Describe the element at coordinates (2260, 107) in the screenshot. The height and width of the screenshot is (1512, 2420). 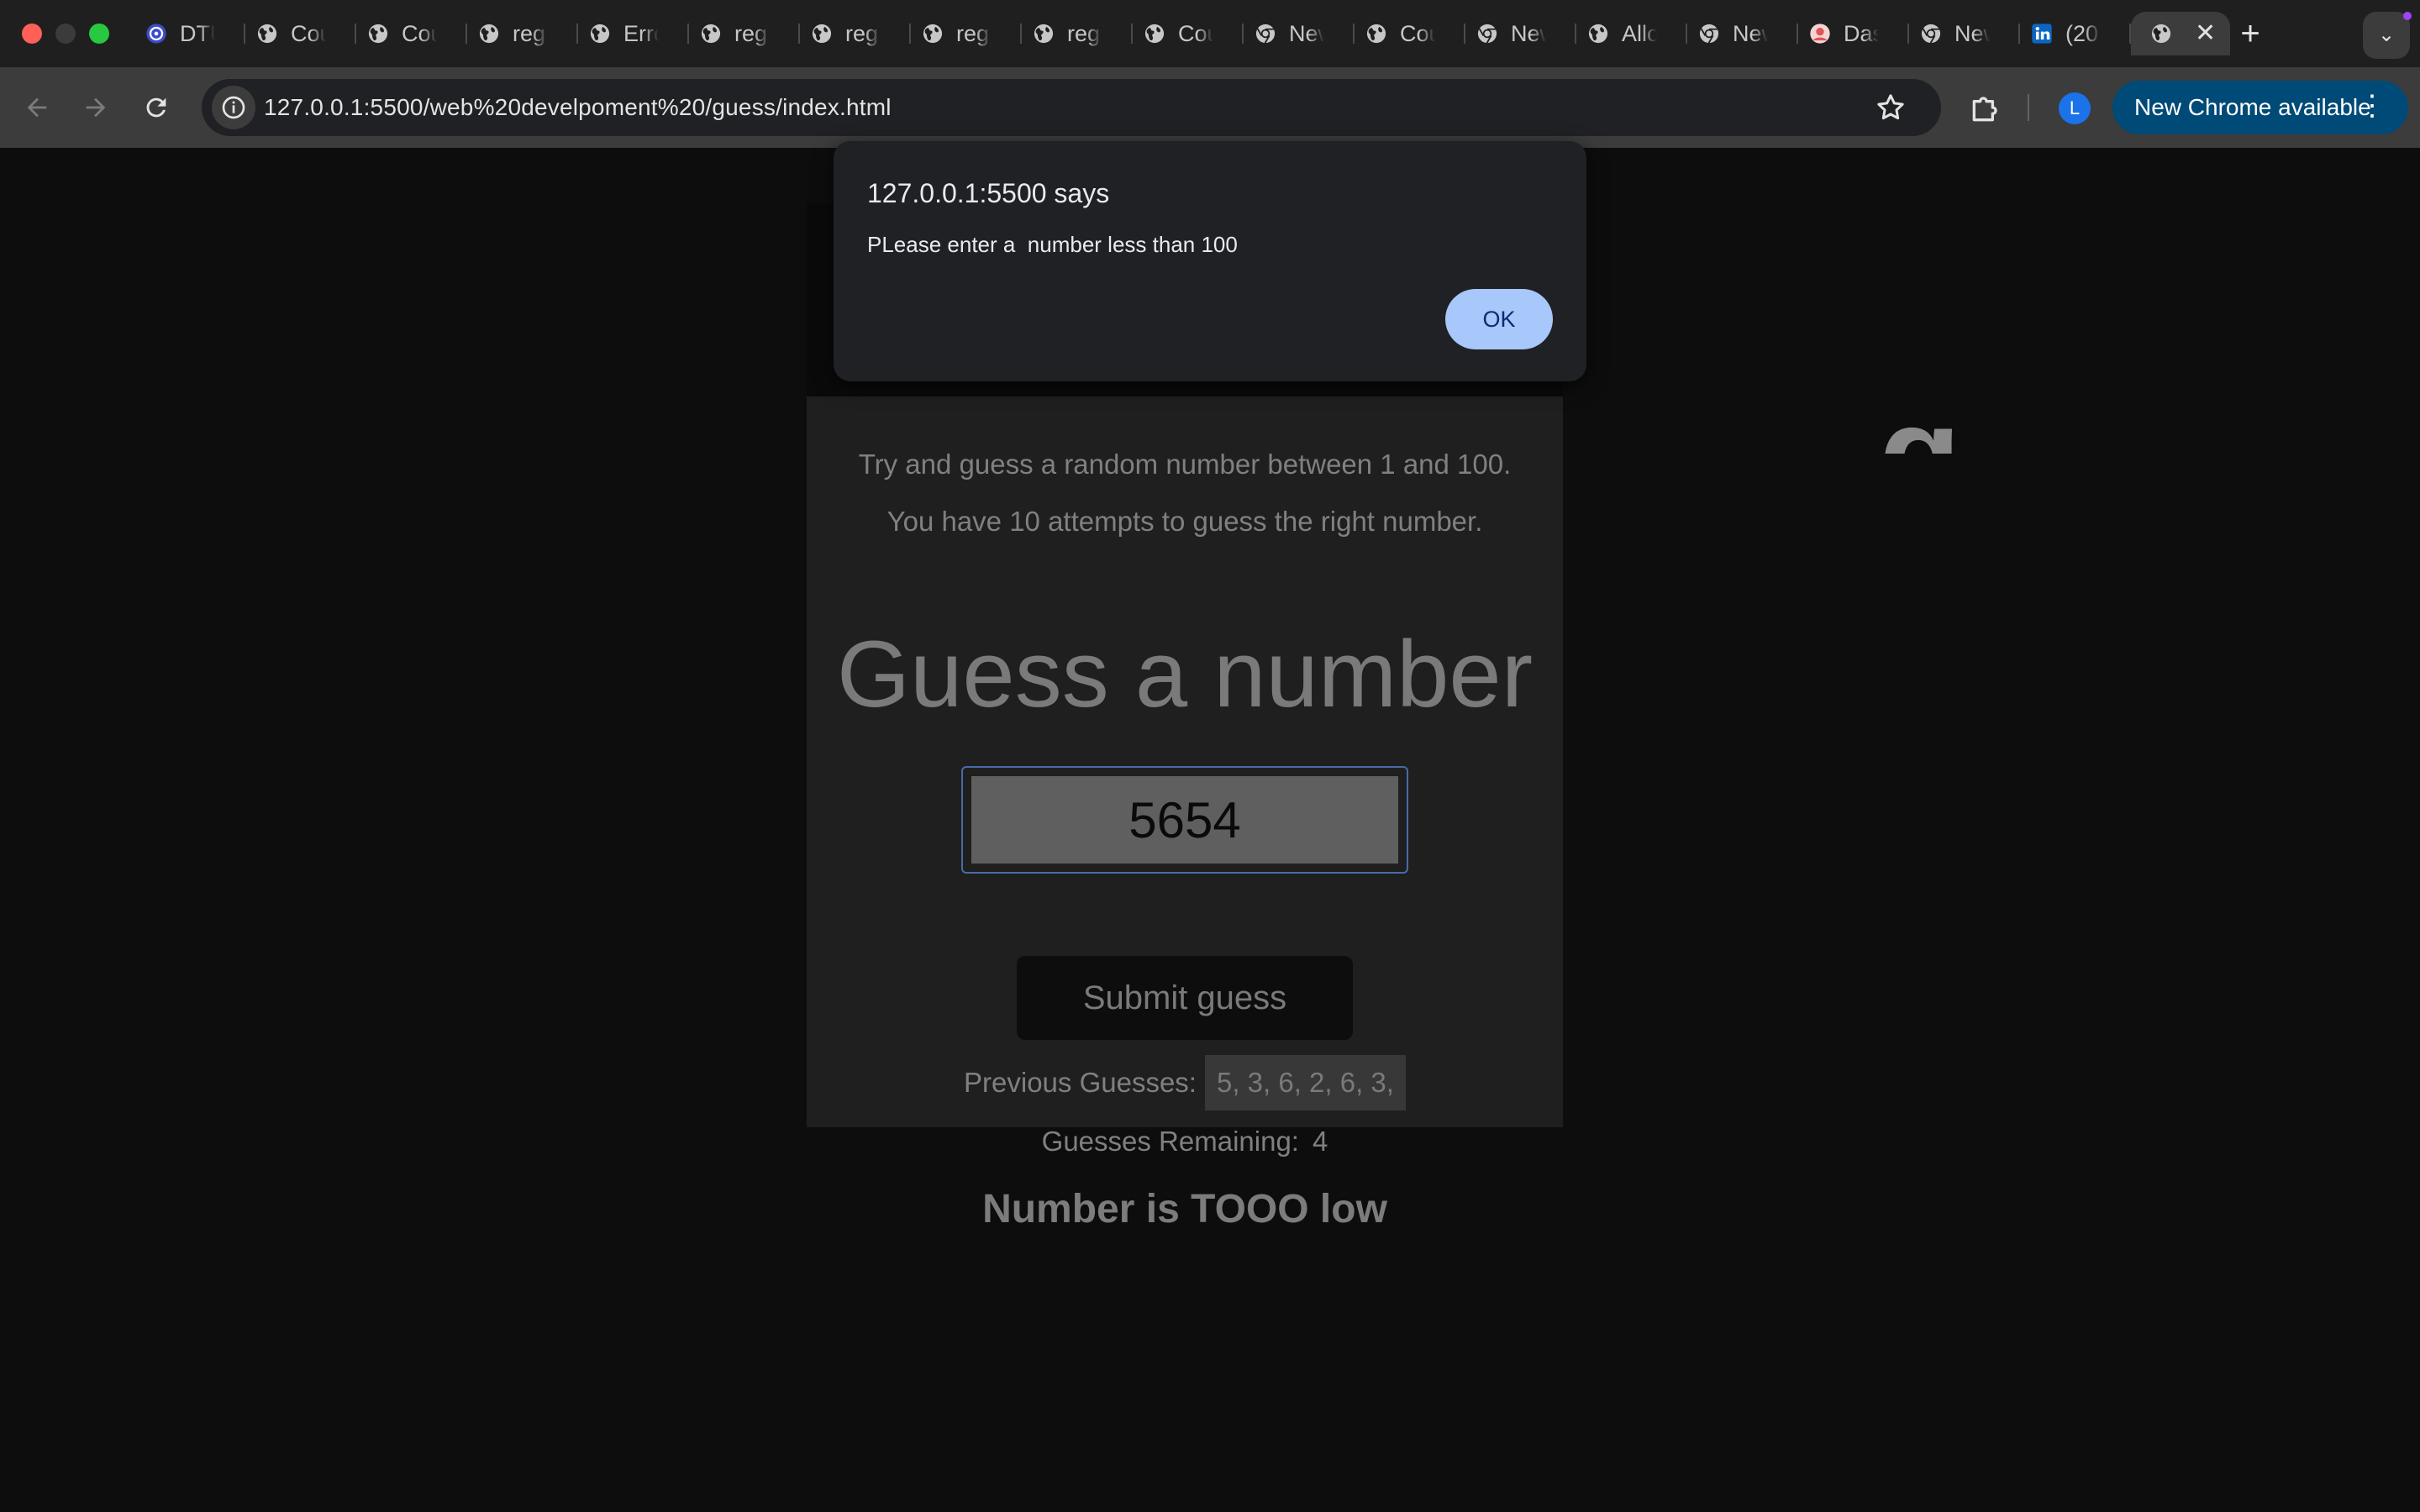
I see `chrome-update-button: New Chrome available ⋮` at that location.